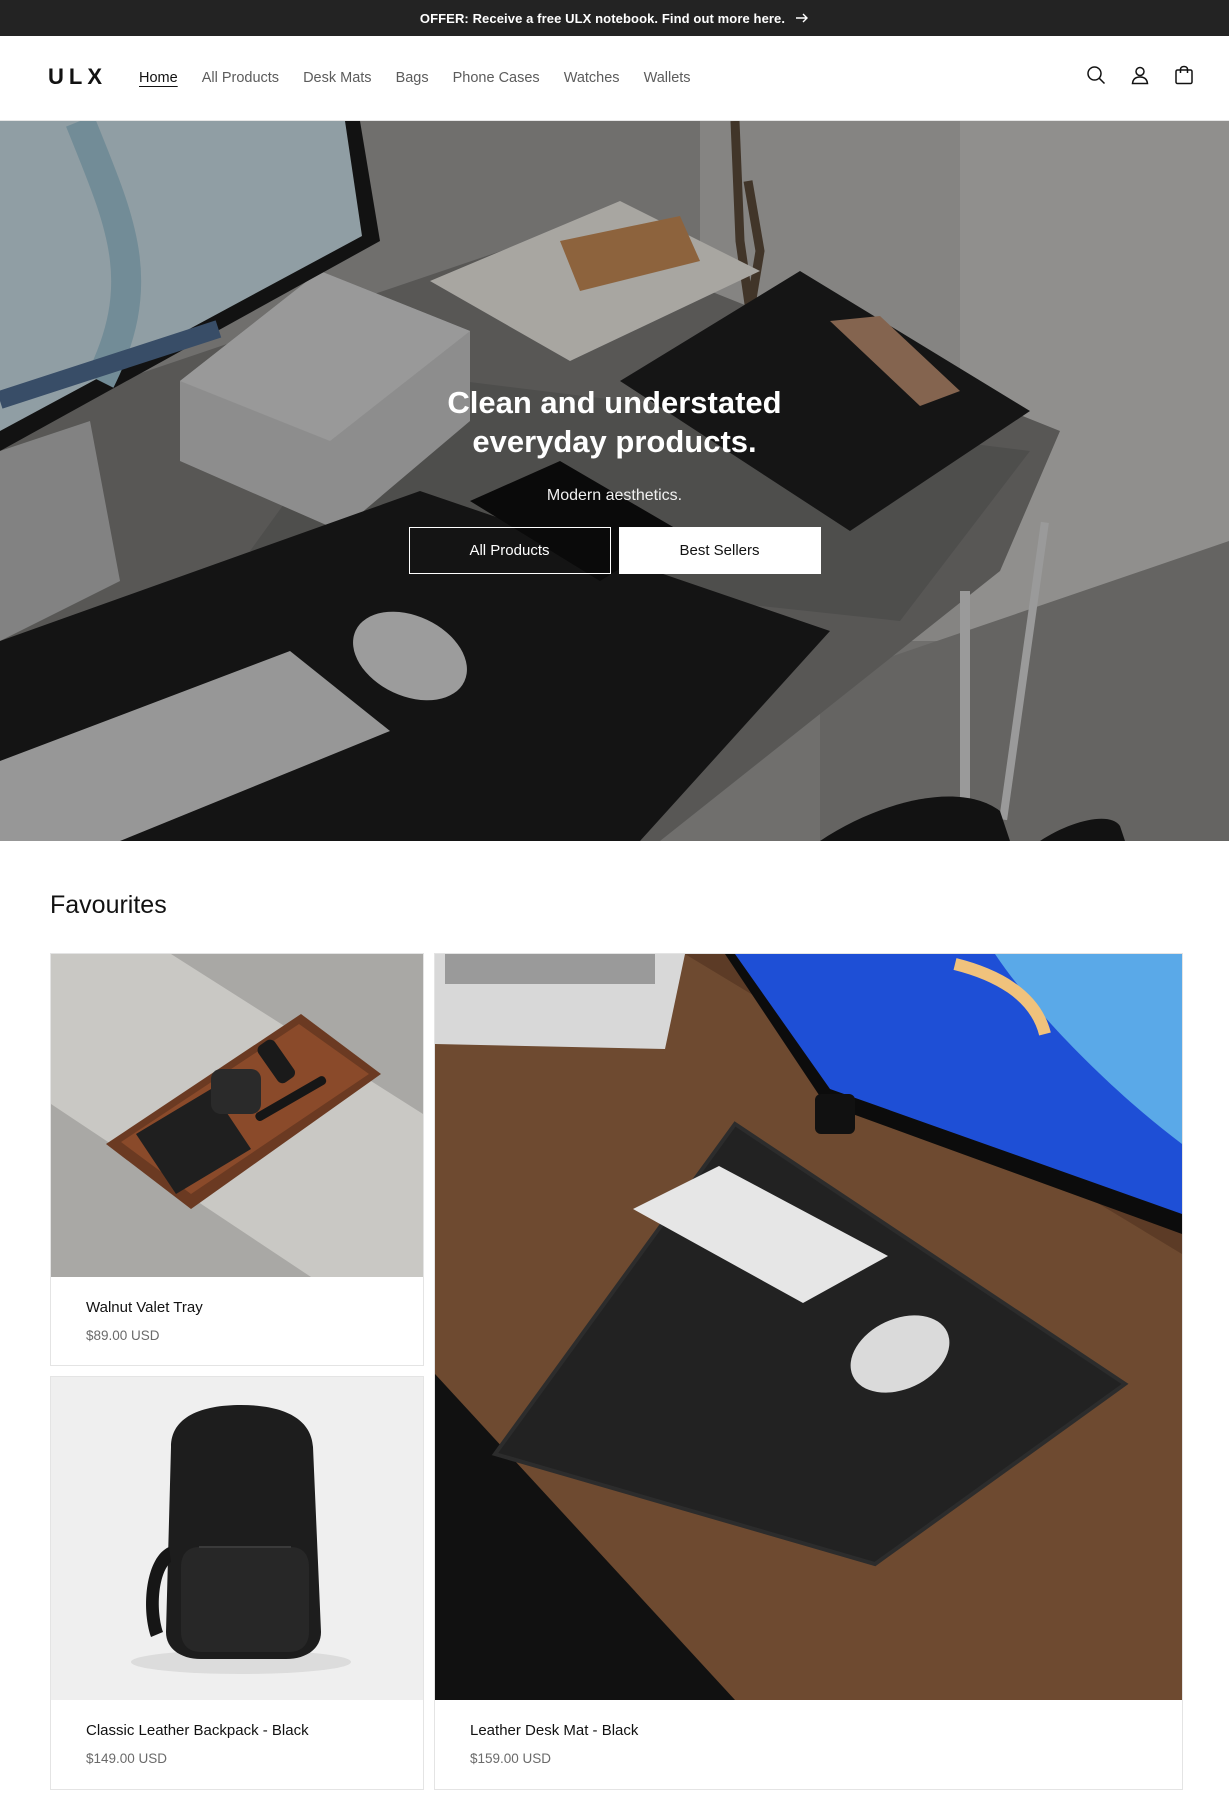 This screenshot has width=1229, height=1809. I want to click on header-icons, so click(1140, 75).